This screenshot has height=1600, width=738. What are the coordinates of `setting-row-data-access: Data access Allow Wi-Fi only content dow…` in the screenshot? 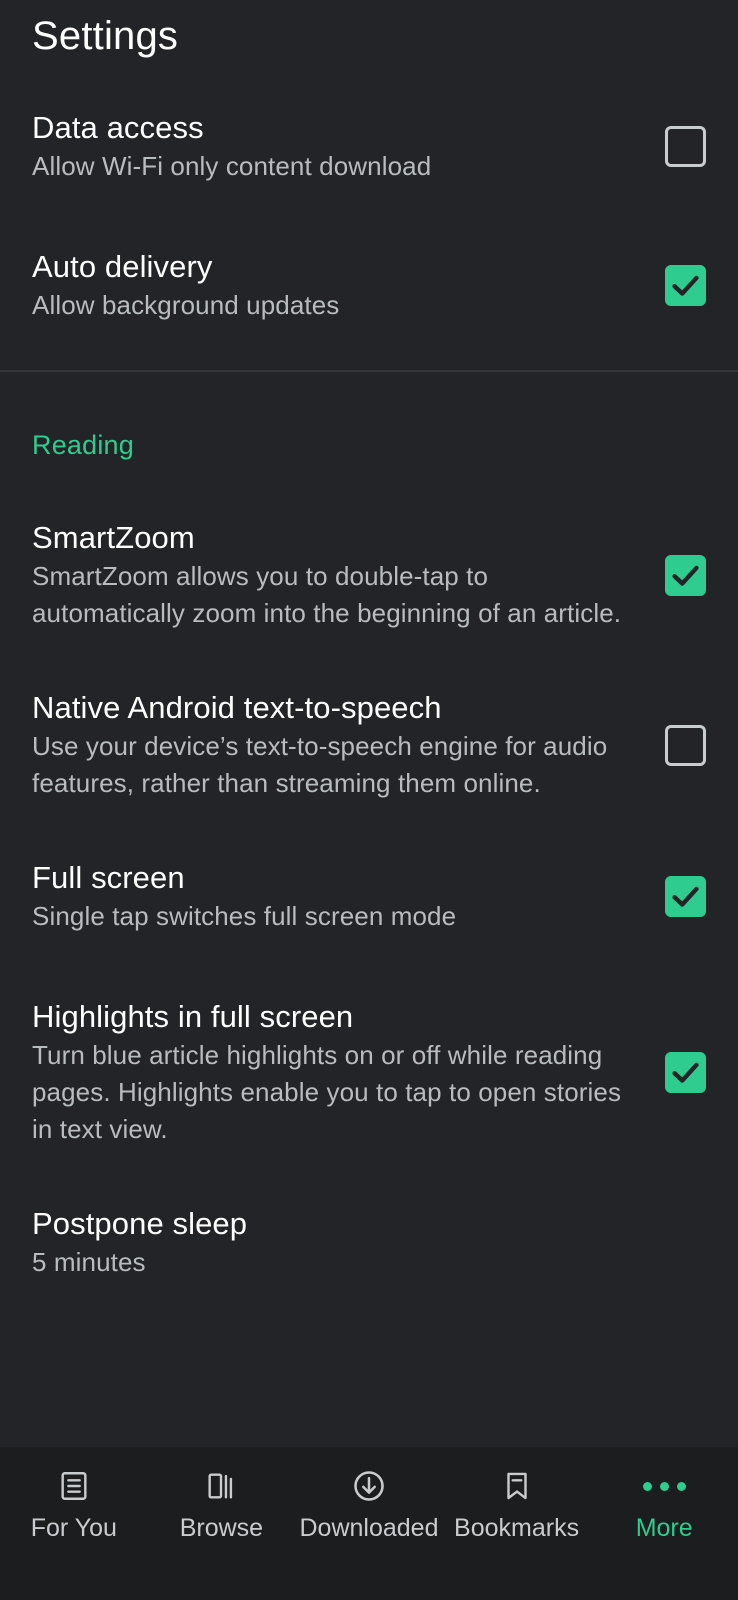 It's located at (369, 146).